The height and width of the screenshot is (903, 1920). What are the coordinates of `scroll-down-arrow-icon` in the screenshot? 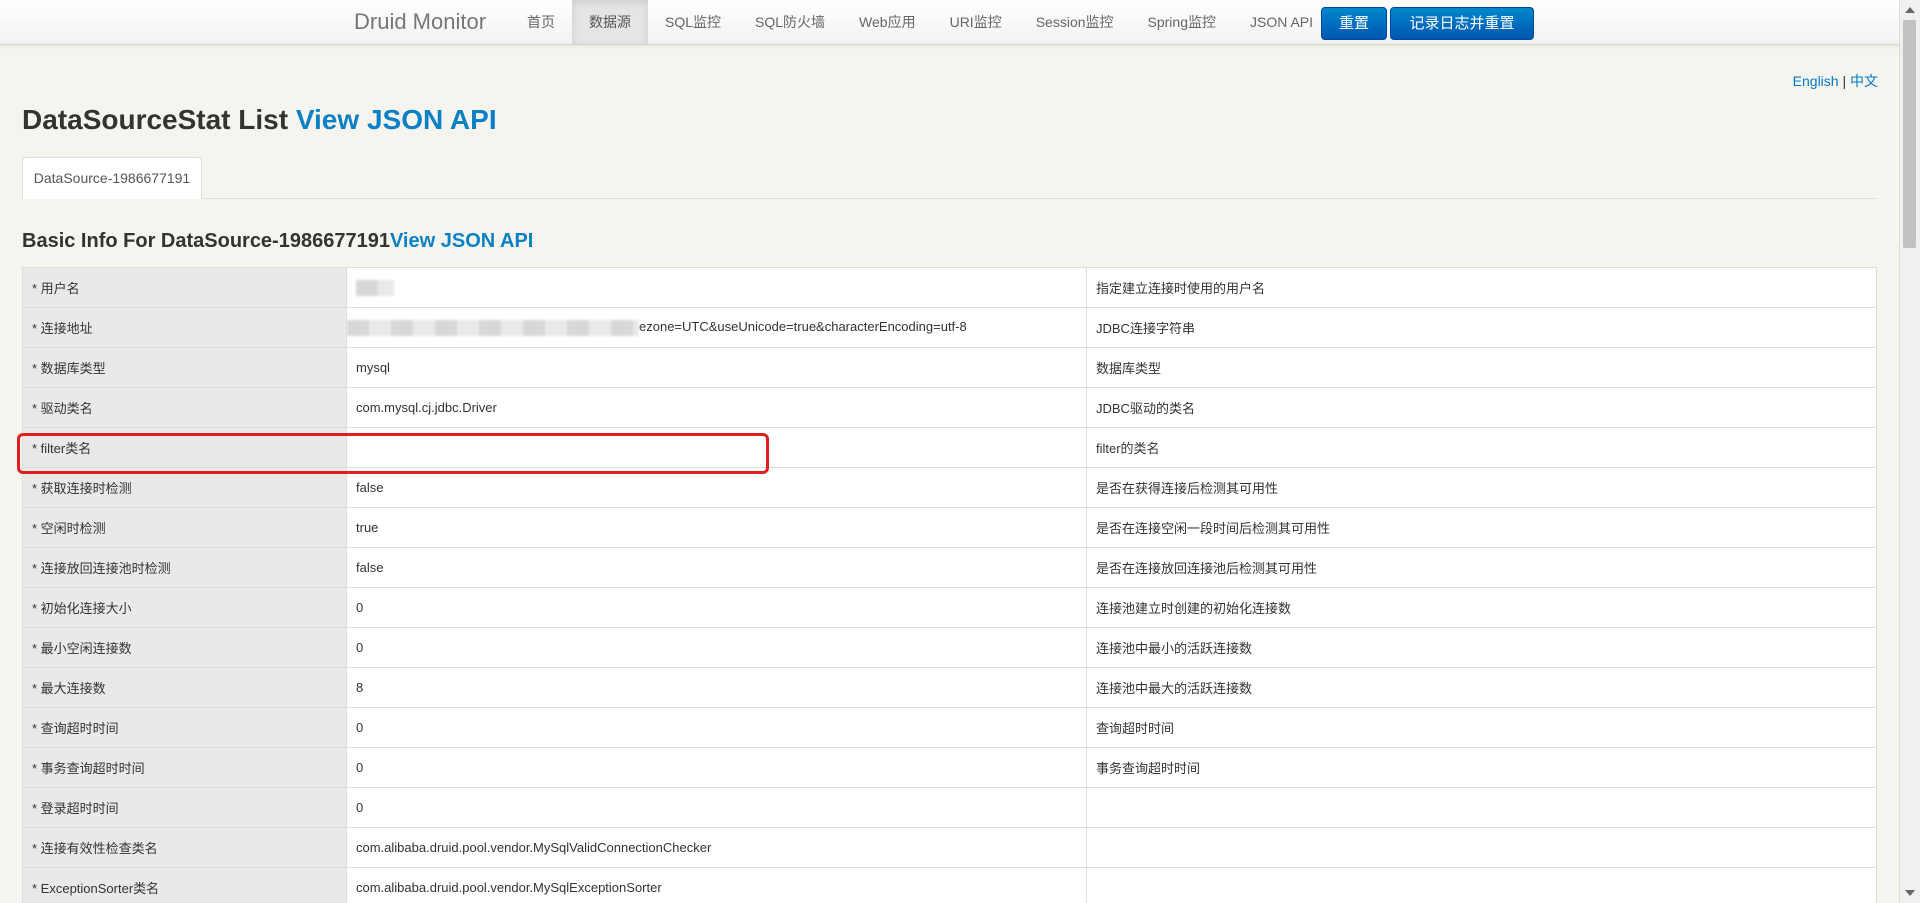 It's located at (1910, 893).